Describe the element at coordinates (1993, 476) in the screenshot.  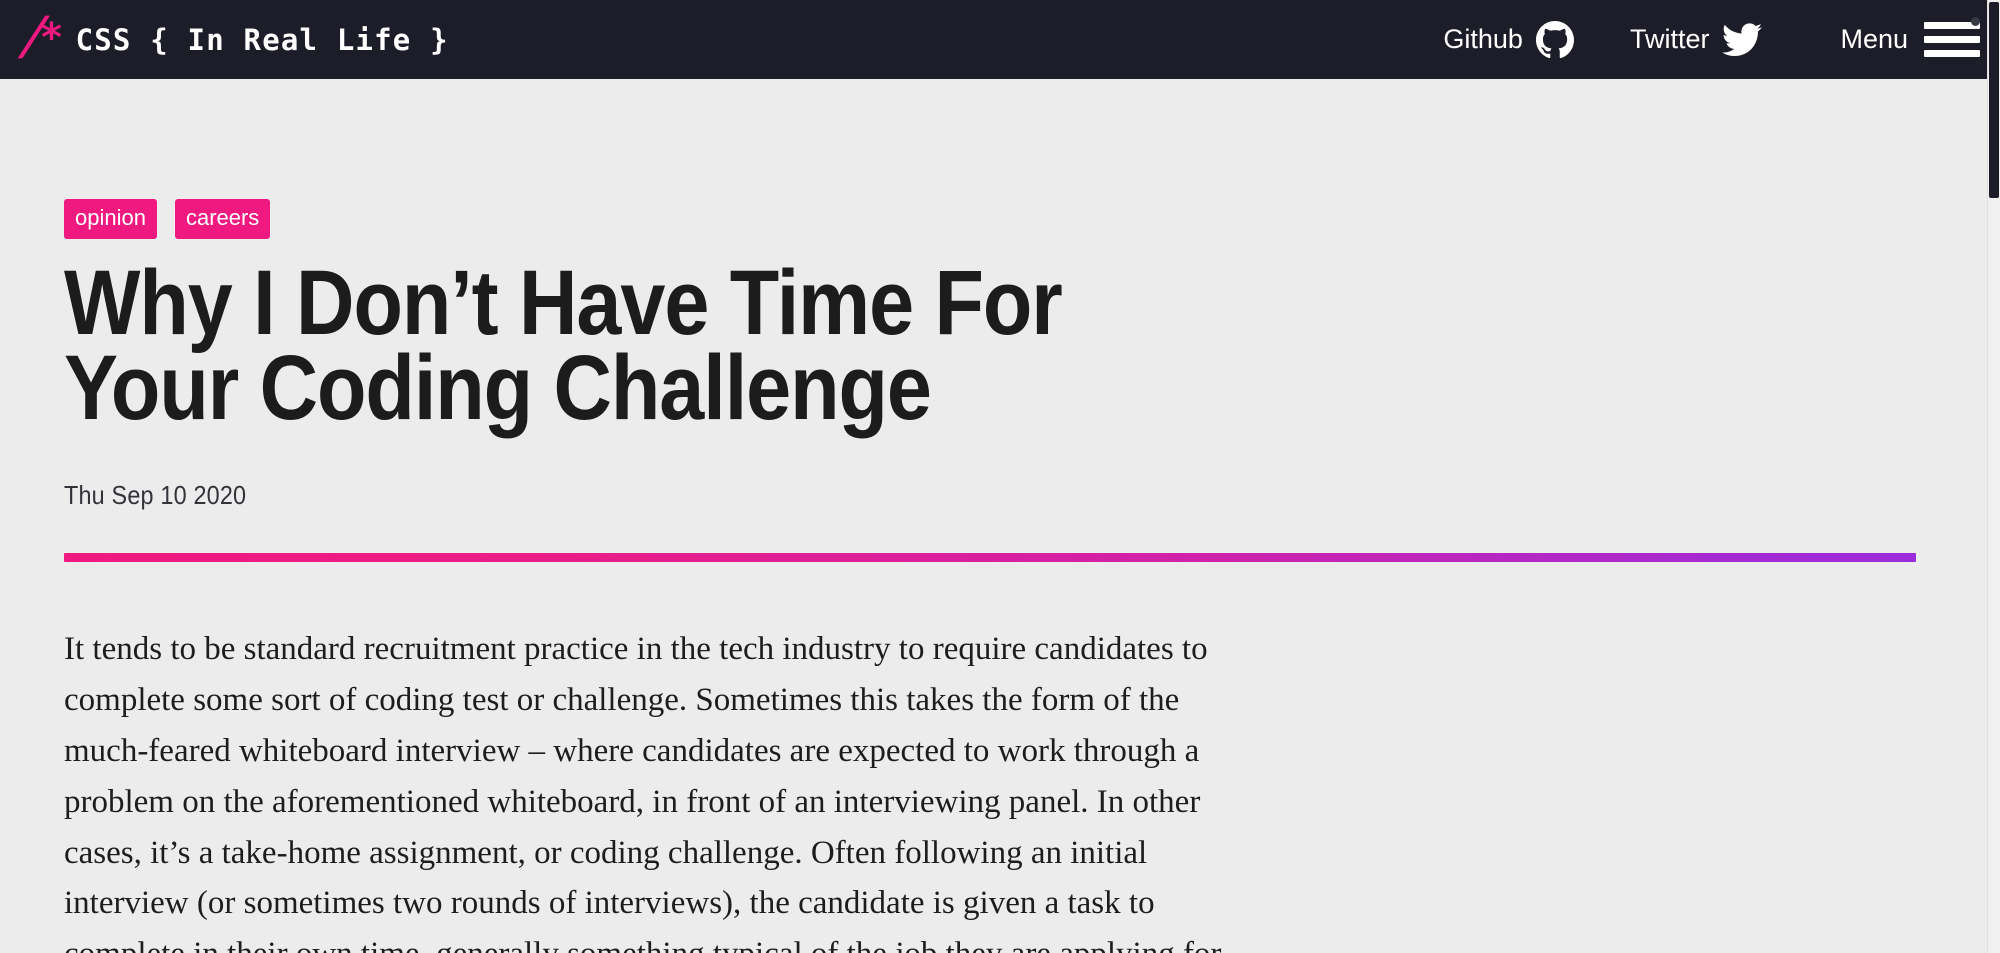
I see `page-scrollbar` at that location.